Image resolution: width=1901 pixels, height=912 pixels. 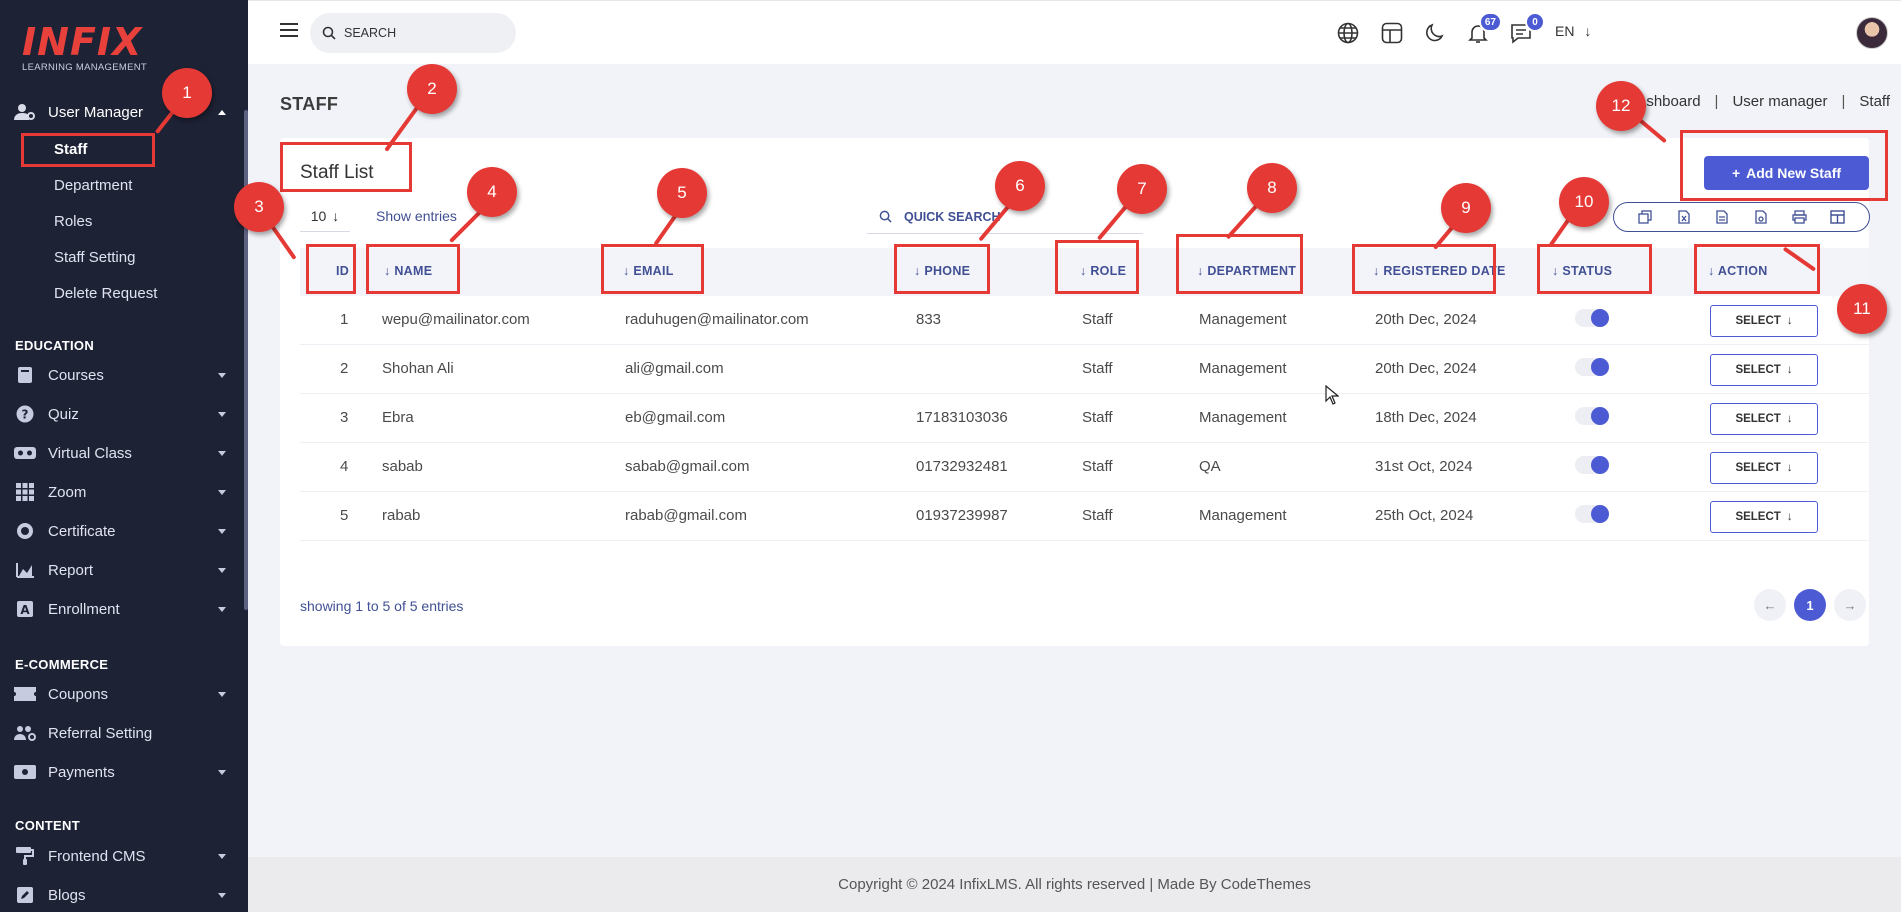 What do you see at coordinates (84, 47) in the screenshot?
I see `app-logo: INFIX LEARNING MANAGEMENT` at bounding box center [84, 47].